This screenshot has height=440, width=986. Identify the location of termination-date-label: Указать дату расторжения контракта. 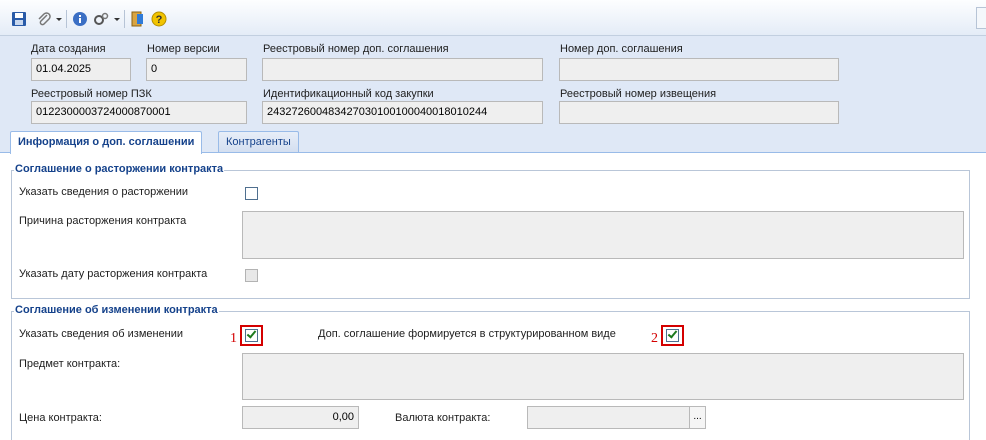
(113, 274).